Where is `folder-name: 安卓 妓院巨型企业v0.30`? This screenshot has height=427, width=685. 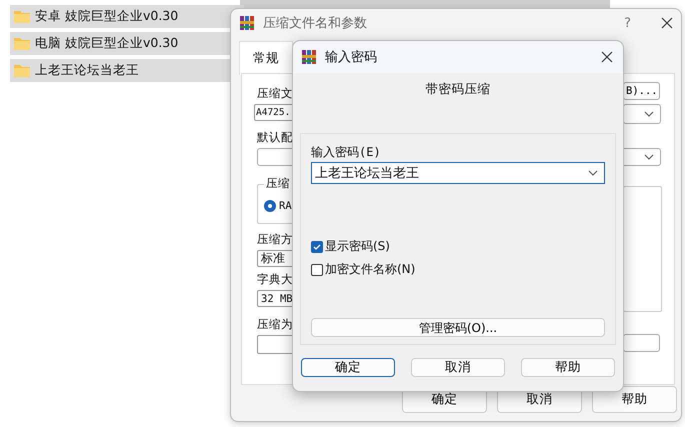
folder-name: 安卓 妓院巨型企业v0.30 is located at coordinates (106, 16).